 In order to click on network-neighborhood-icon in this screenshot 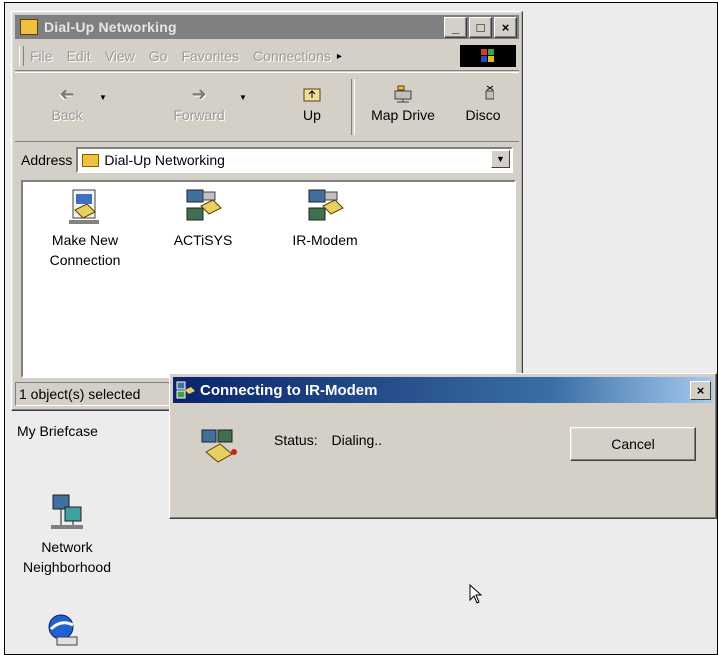, I will do `click(67, 511)`.